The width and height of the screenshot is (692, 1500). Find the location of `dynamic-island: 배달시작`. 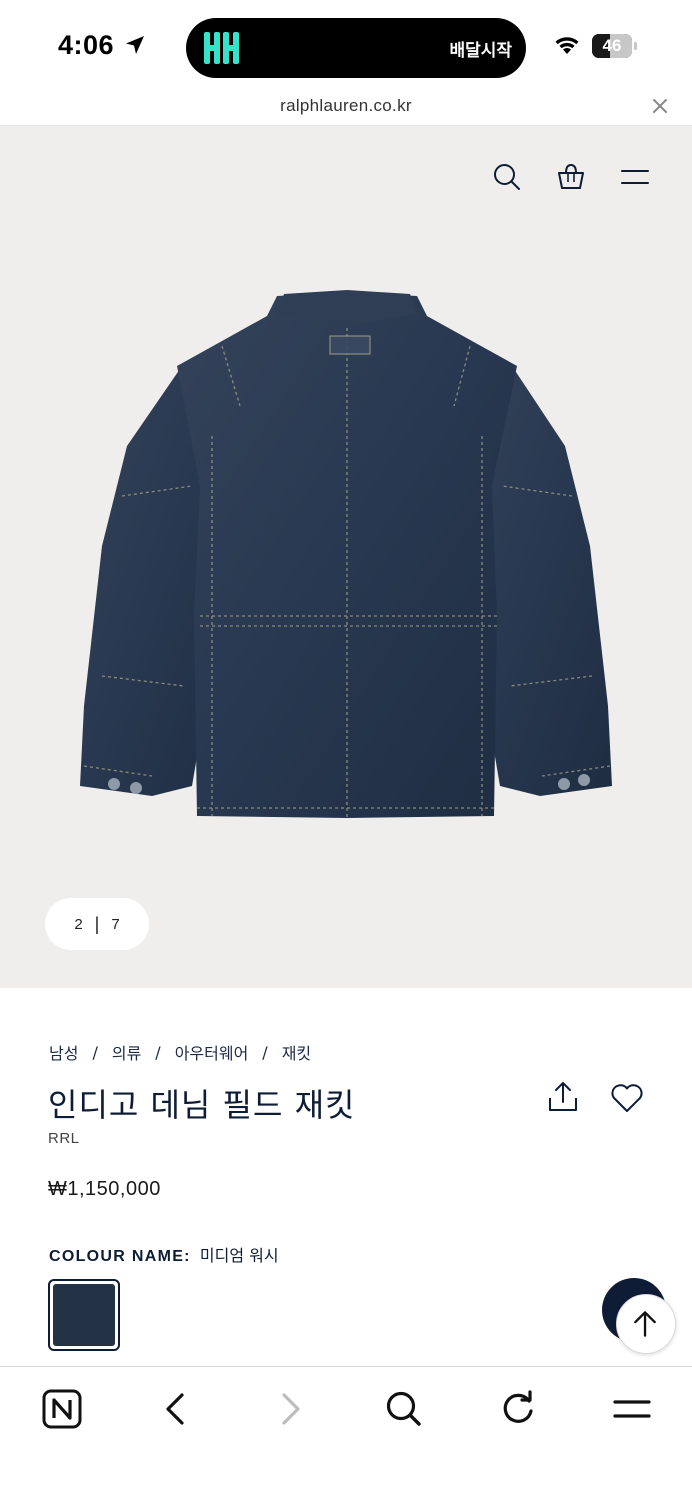

dynamic-island: 배달시작 is located at coordinates (356, 48).